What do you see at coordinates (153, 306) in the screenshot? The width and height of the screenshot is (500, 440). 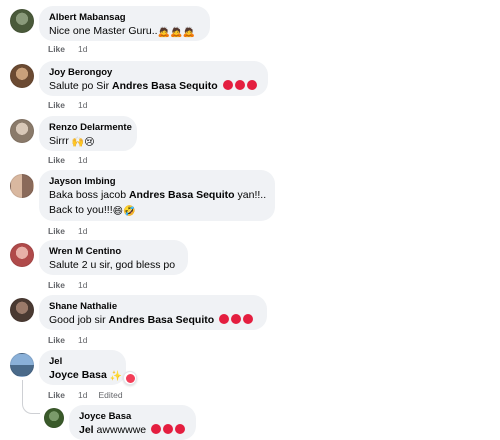 I see `comment-author: Shane Nathalie` at bounding box center [153, 306].